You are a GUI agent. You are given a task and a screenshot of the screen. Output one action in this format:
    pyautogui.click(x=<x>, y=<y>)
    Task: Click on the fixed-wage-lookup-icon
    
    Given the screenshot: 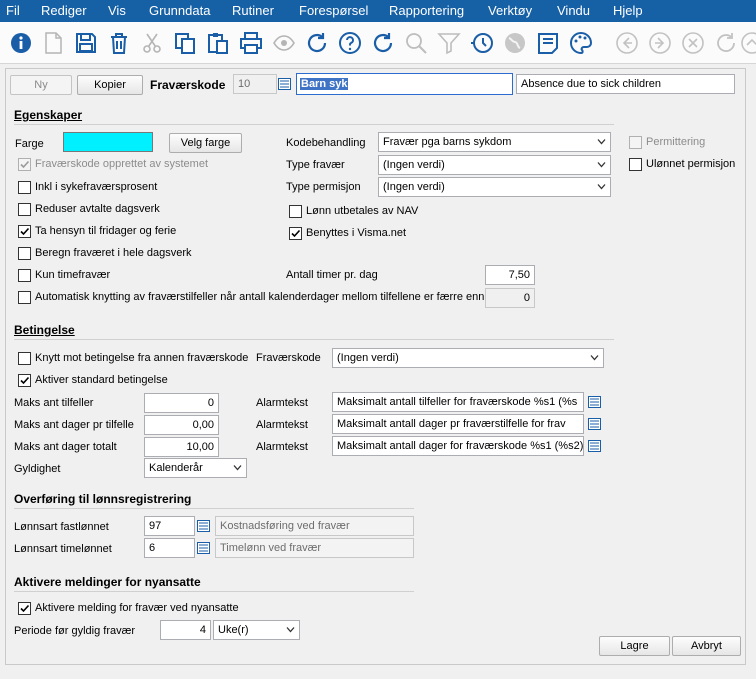 What is the action you would take?
    pyautogui.click(x=203, y=526)
    